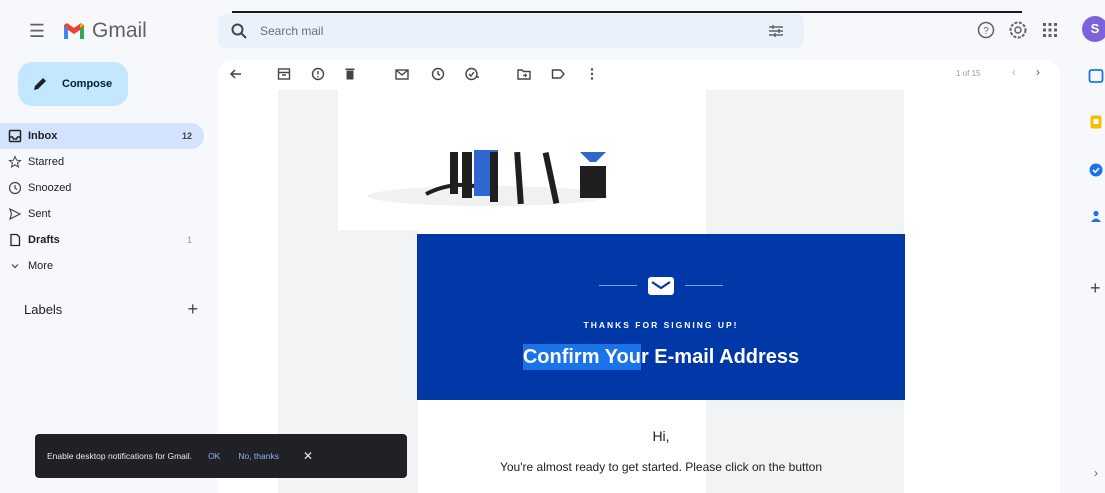 The width and height of the screenshot is (1105, 493). What do you see at coordinates (44, 240) in the screenshot?
I see `sidebar-item-label: Drafts` at bounding box center [44, 240].